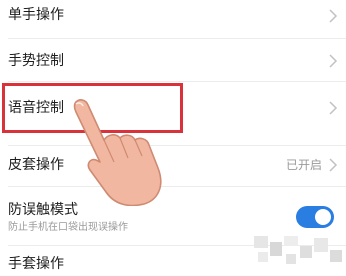 The image size is (346, 276). Describe the element at coordinates (303, 165) in the screenshot. I see `status-text: 已开启` at that location.